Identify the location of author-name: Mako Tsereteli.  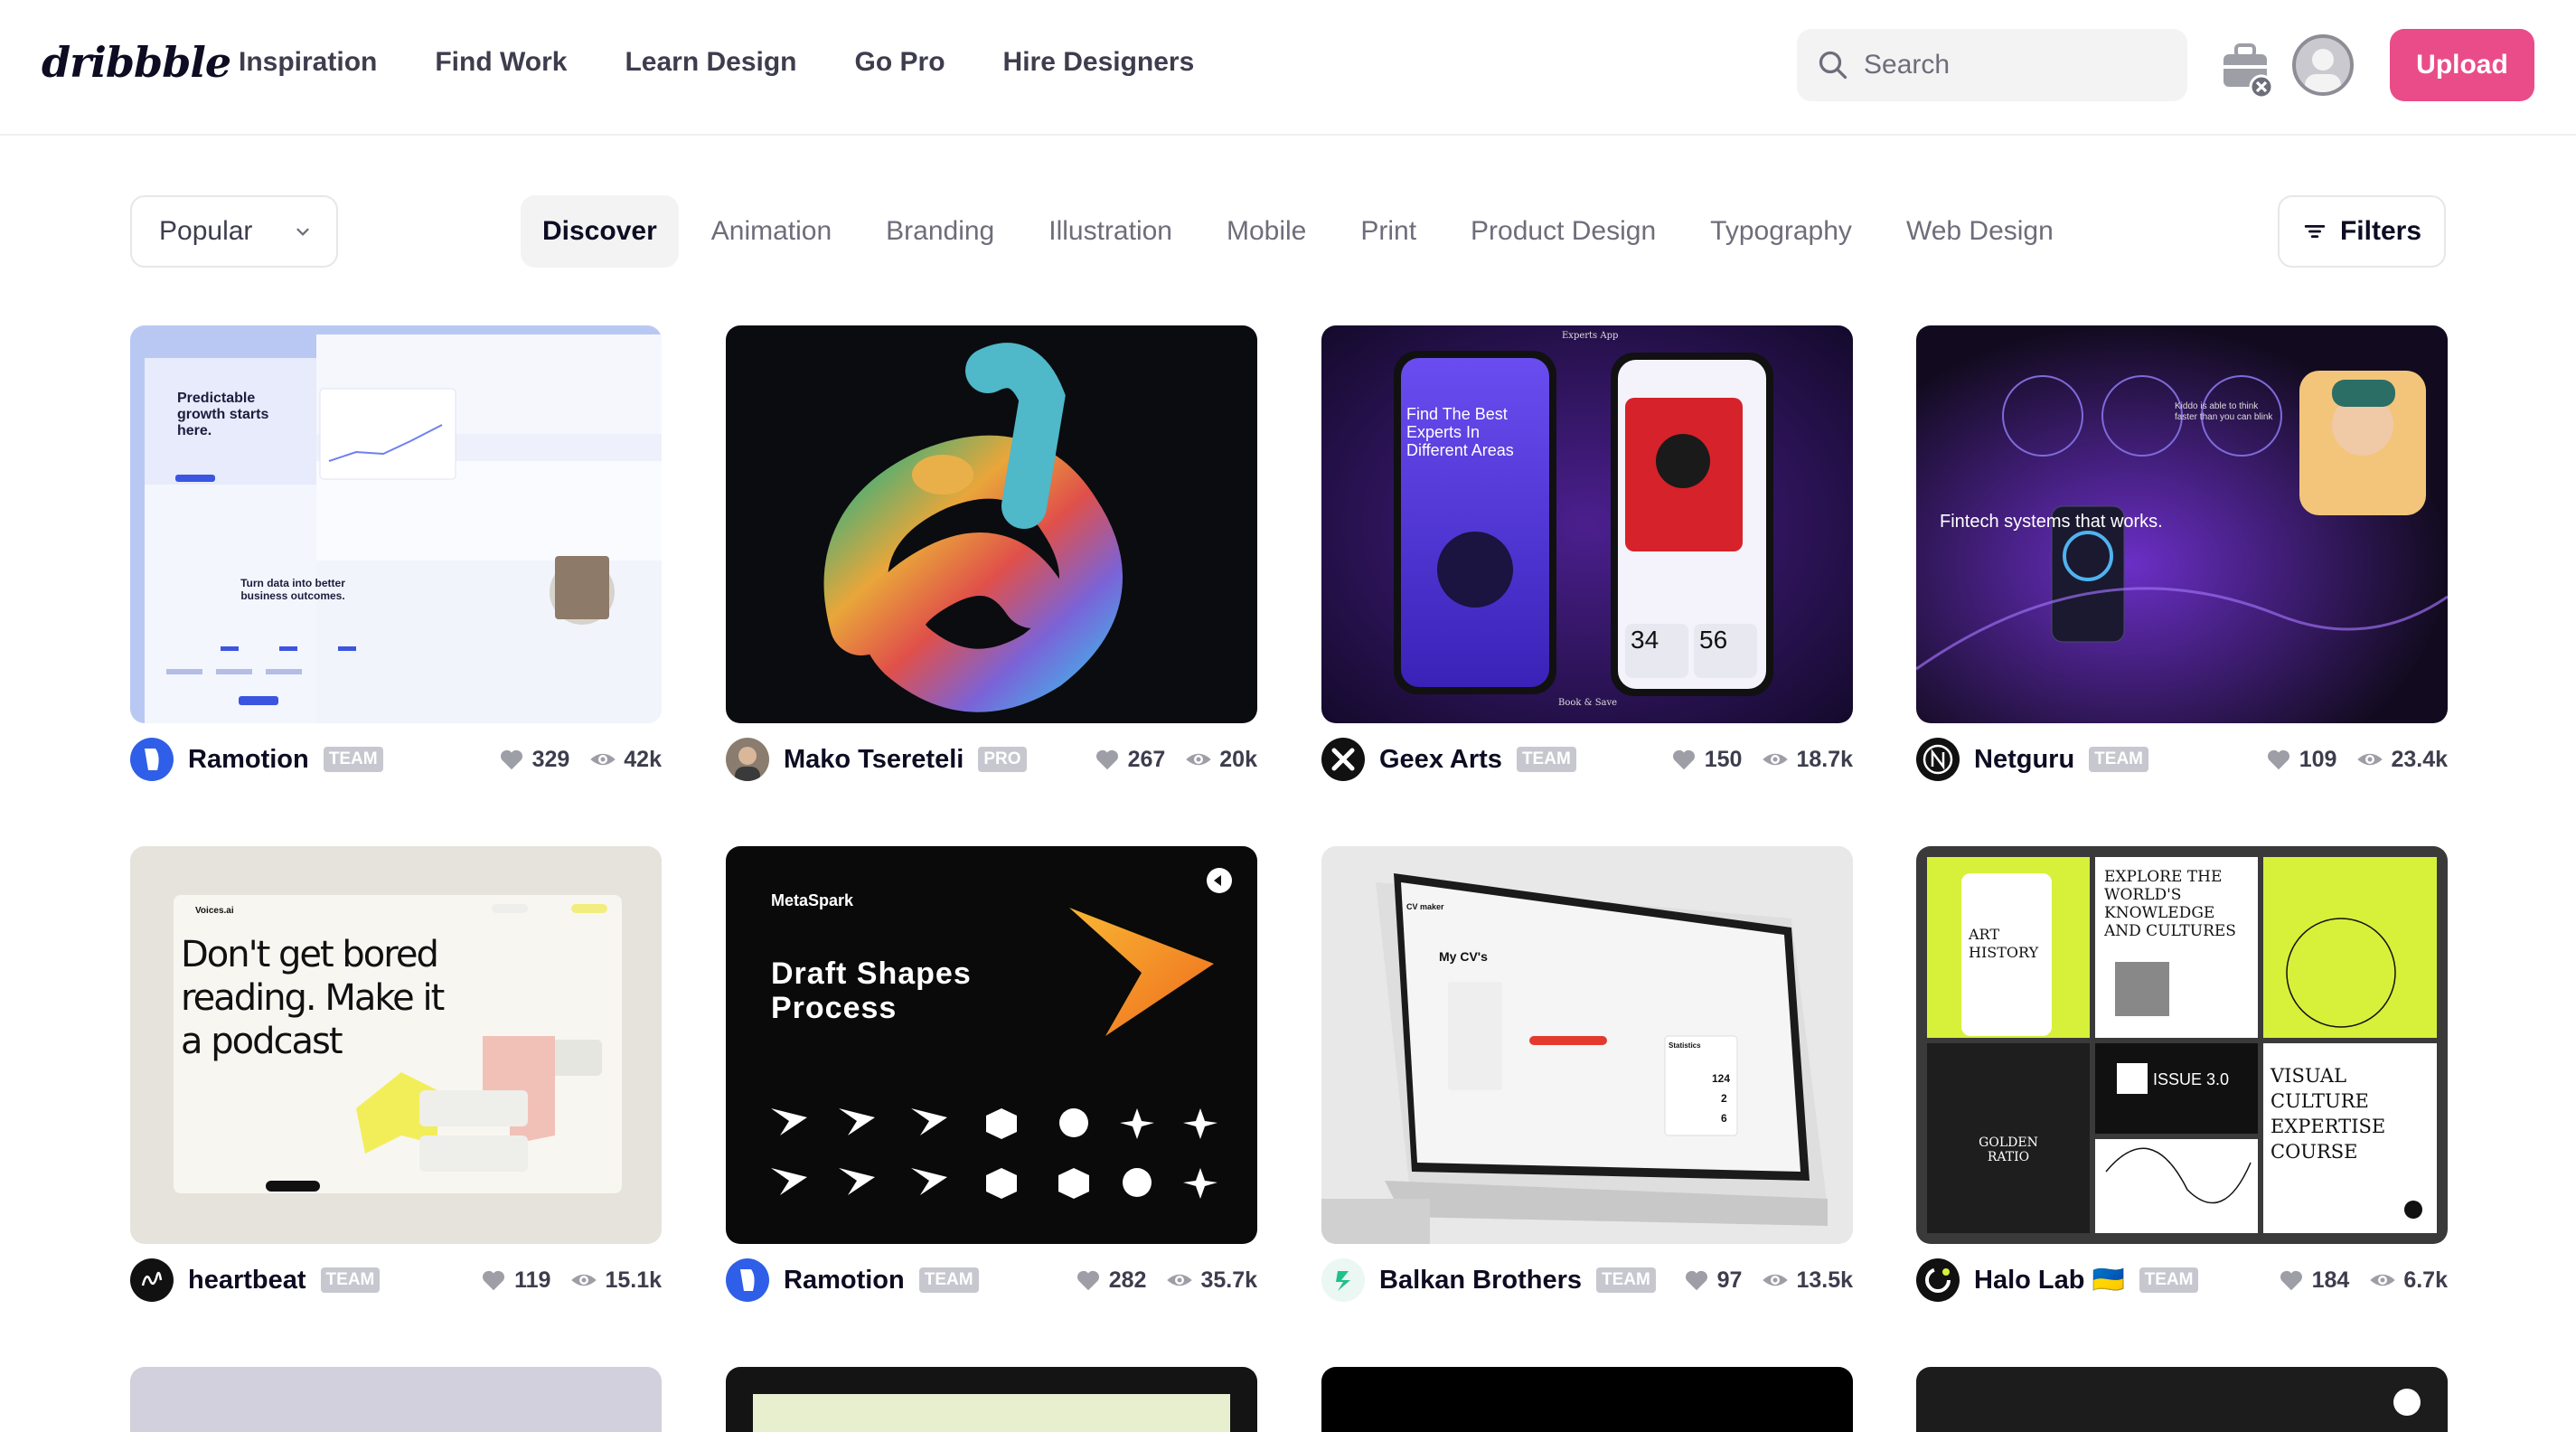
(874, 760).